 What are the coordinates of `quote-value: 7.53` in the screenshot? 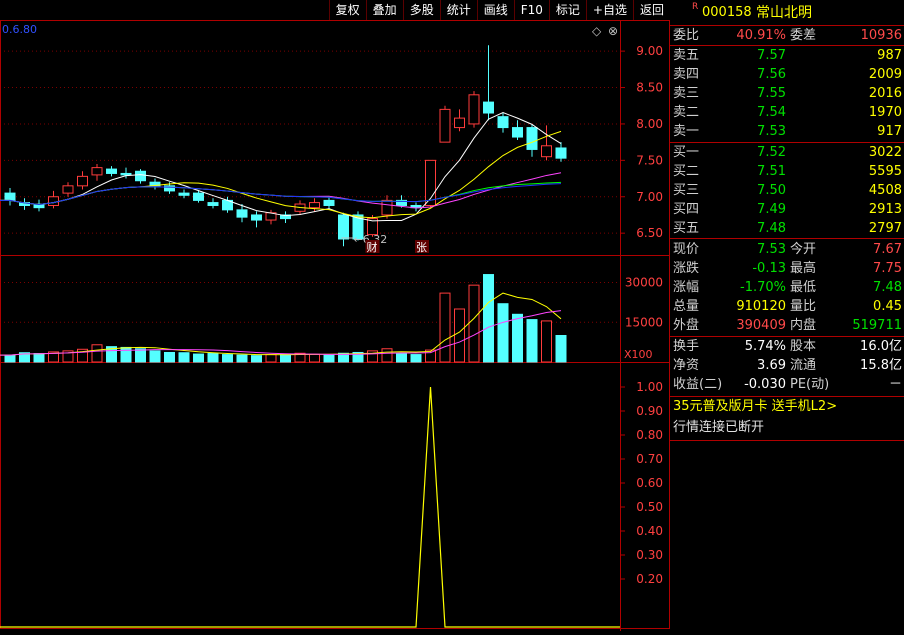 It's located at (771, 249).